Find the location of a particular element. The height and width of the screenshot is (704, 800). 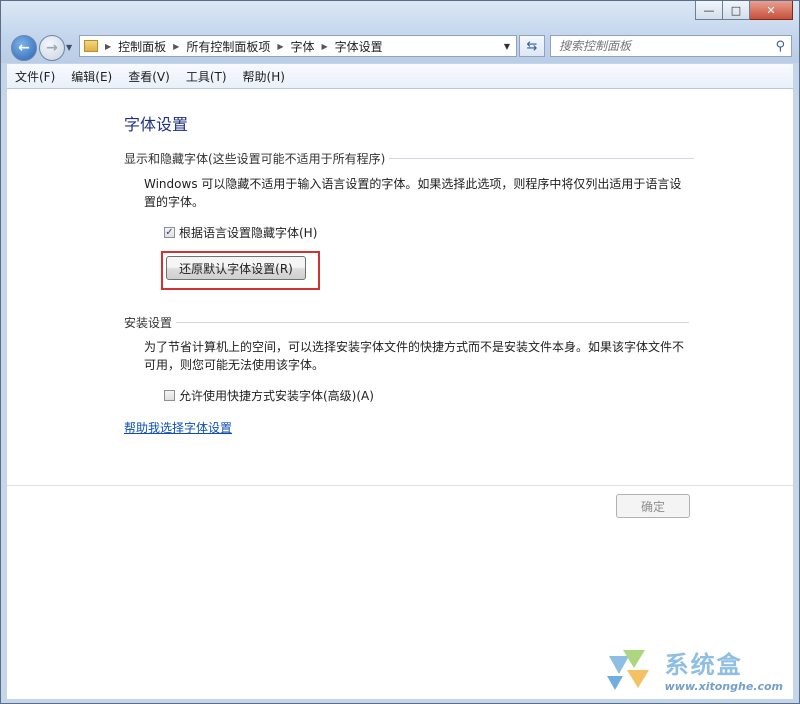

refresh-button: ⇆ is located at coordinates (532, 46).